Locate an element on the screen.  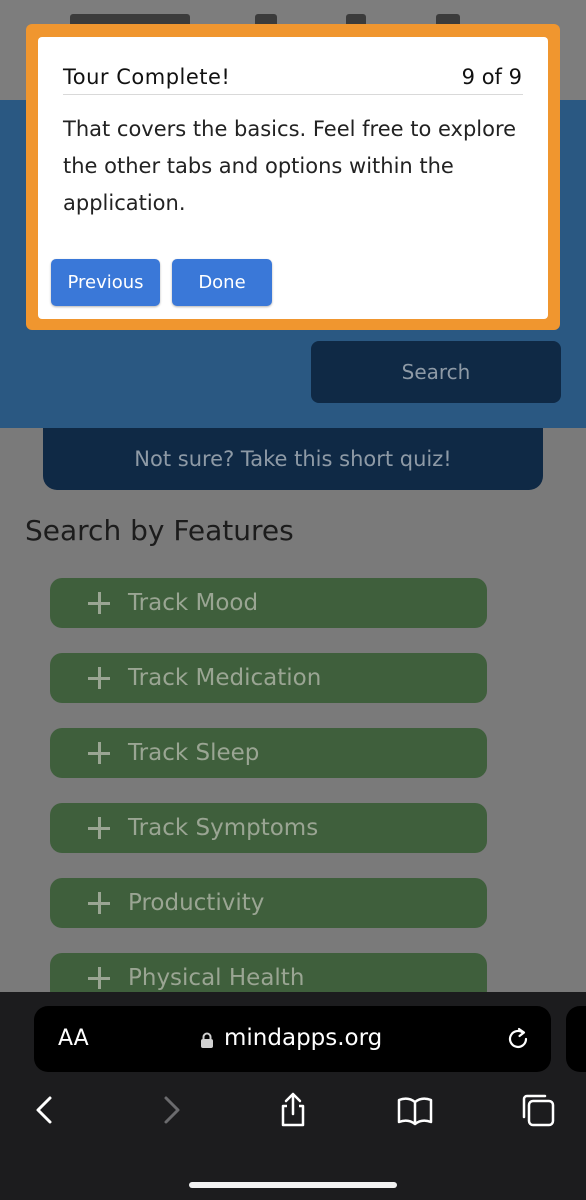
feature-track-symptoms: Track Symptoms is located at coordinates (268, 828).